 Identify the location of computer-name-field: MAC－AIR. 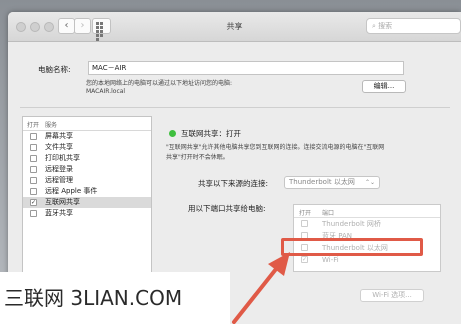
(246, 68).